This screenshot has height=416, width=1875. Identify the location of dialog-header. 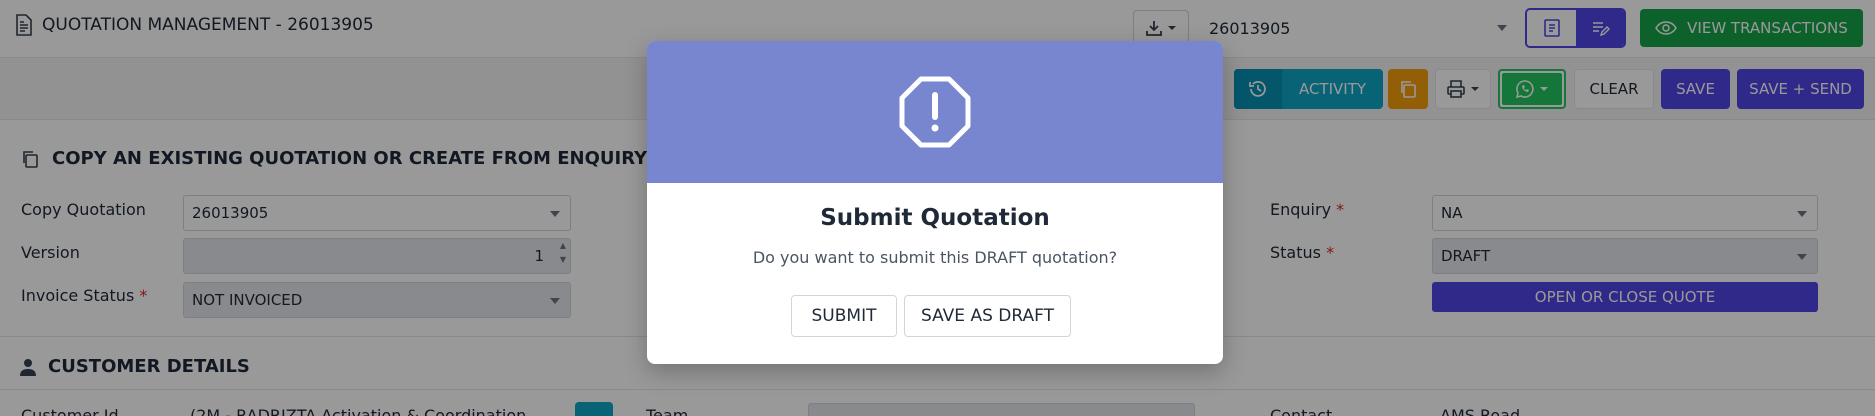
(935, 112).